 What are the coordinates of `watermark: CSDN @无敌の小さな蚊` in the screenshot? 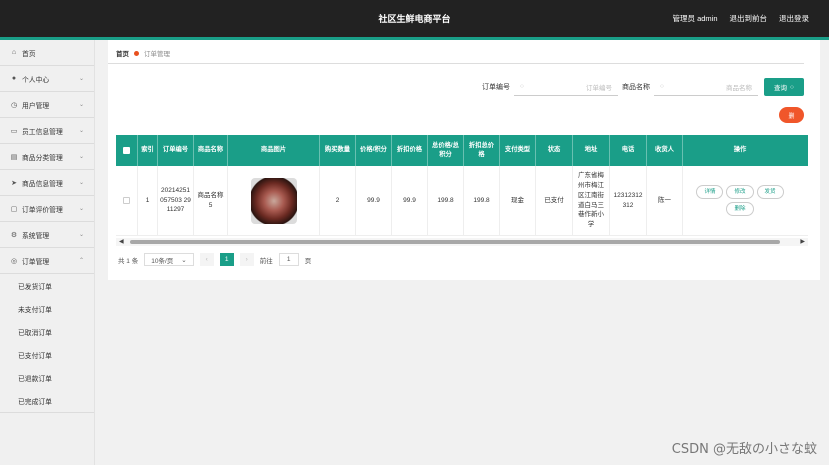 It's located at (744, 449).